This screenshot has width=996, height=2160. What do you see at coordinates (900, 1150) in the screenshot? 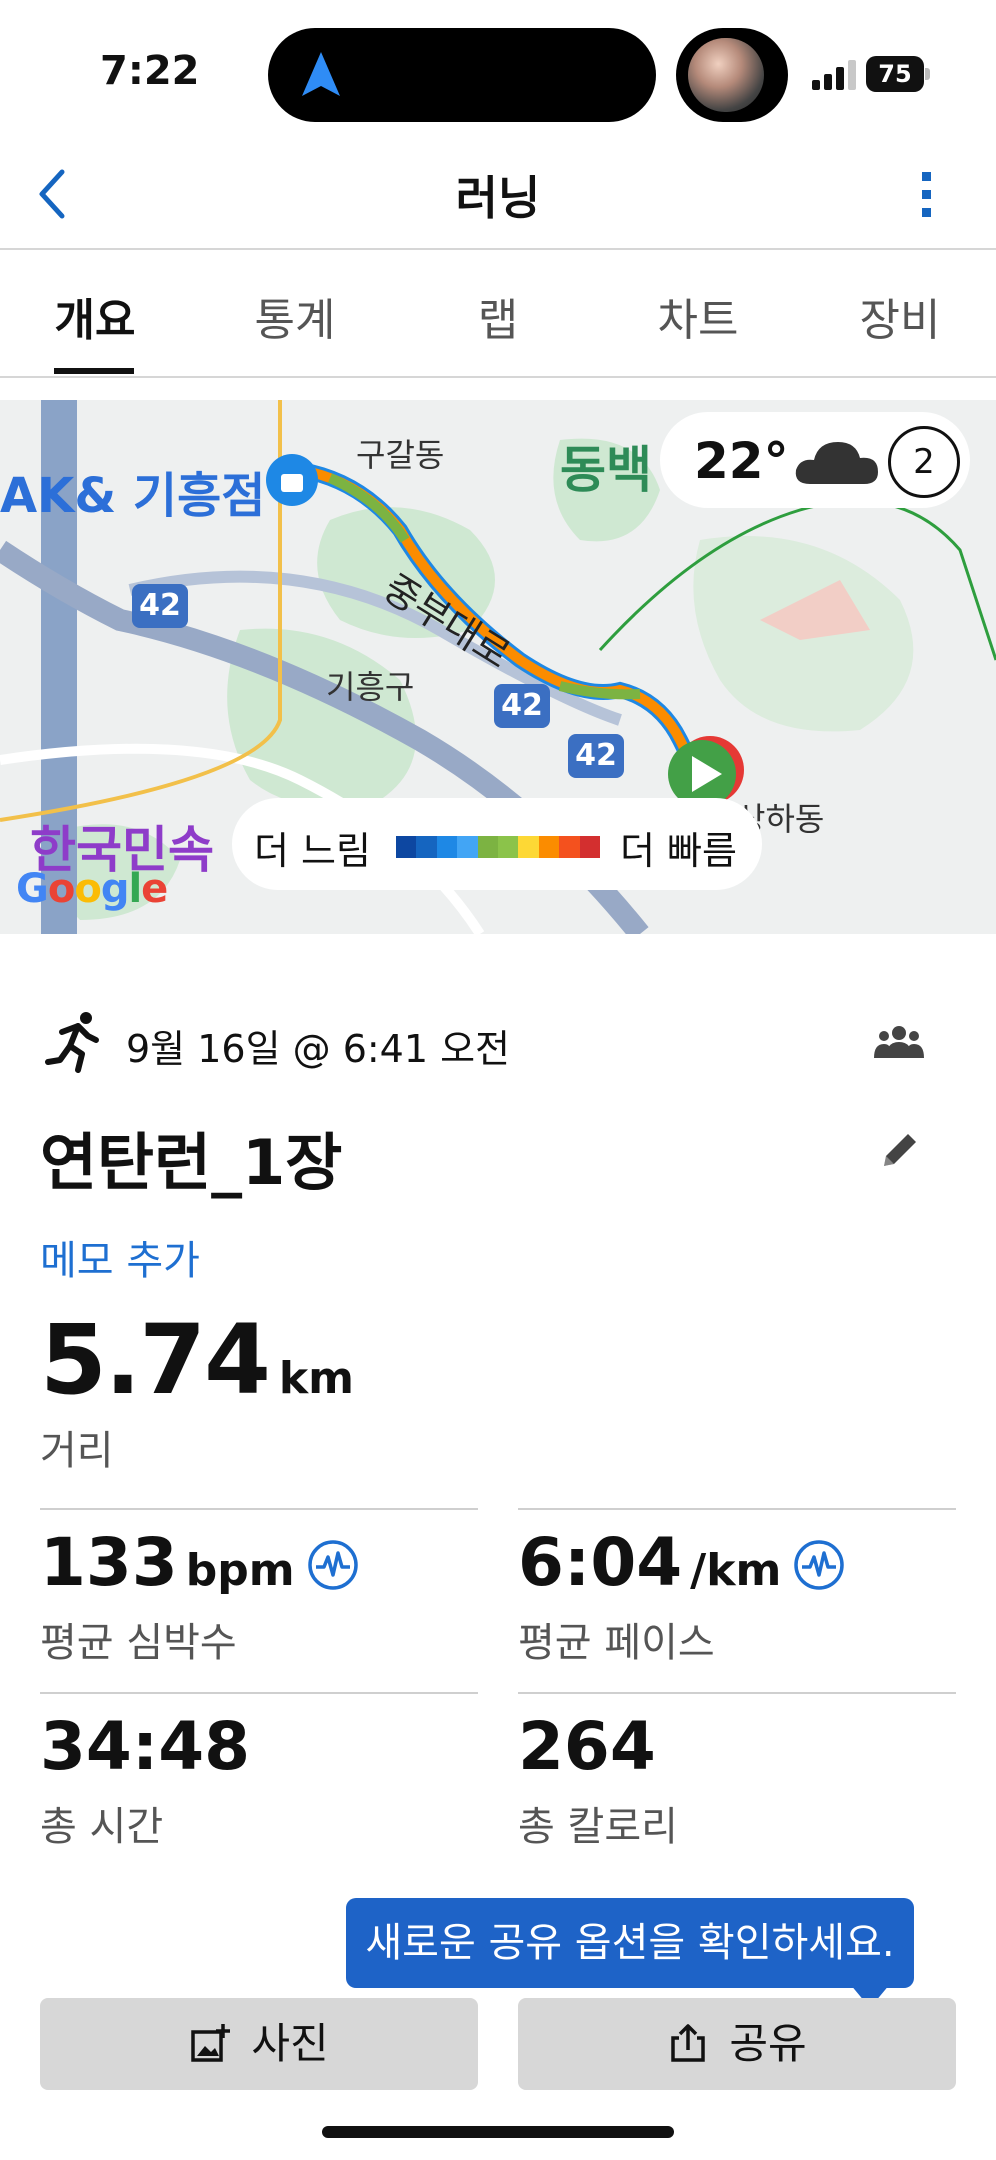
I see `edit-pencil-icon` at bounding box center [900, 1150].